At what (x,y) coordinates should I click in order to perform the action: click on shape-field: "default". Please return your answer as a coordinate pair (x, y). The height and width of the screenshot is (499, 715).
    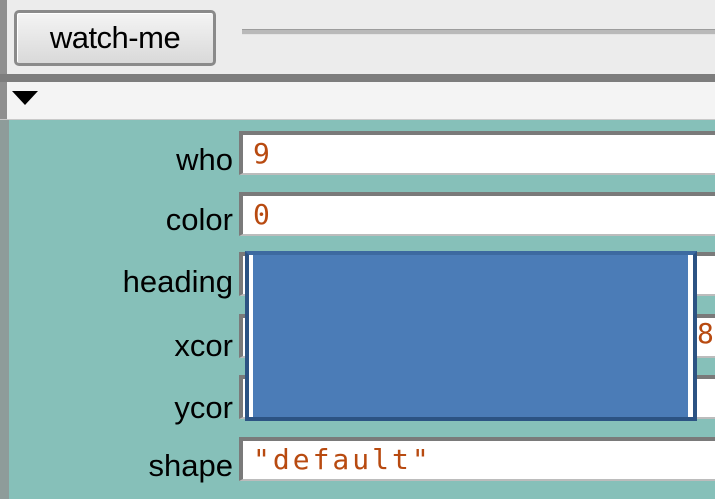
    Looking at the image, I should click on (477, 459).